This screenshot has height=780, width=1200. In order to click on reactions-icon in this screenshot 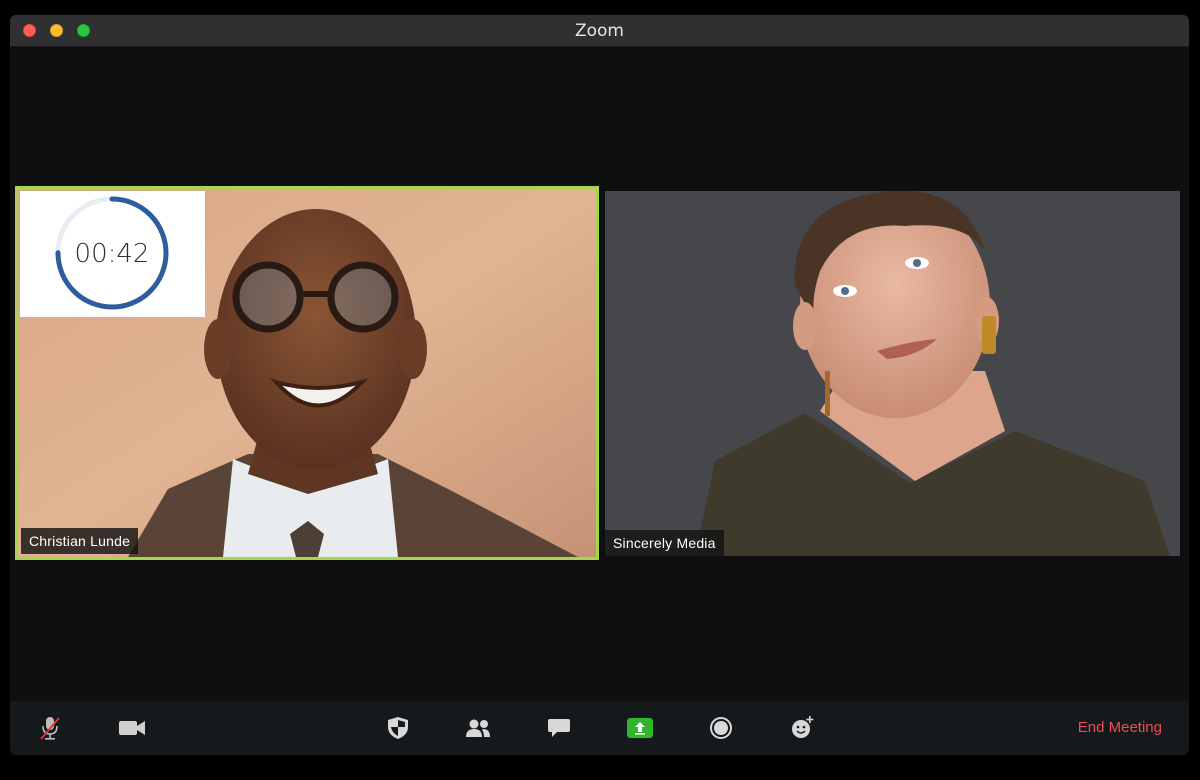, I will do `click(803, 727)`.